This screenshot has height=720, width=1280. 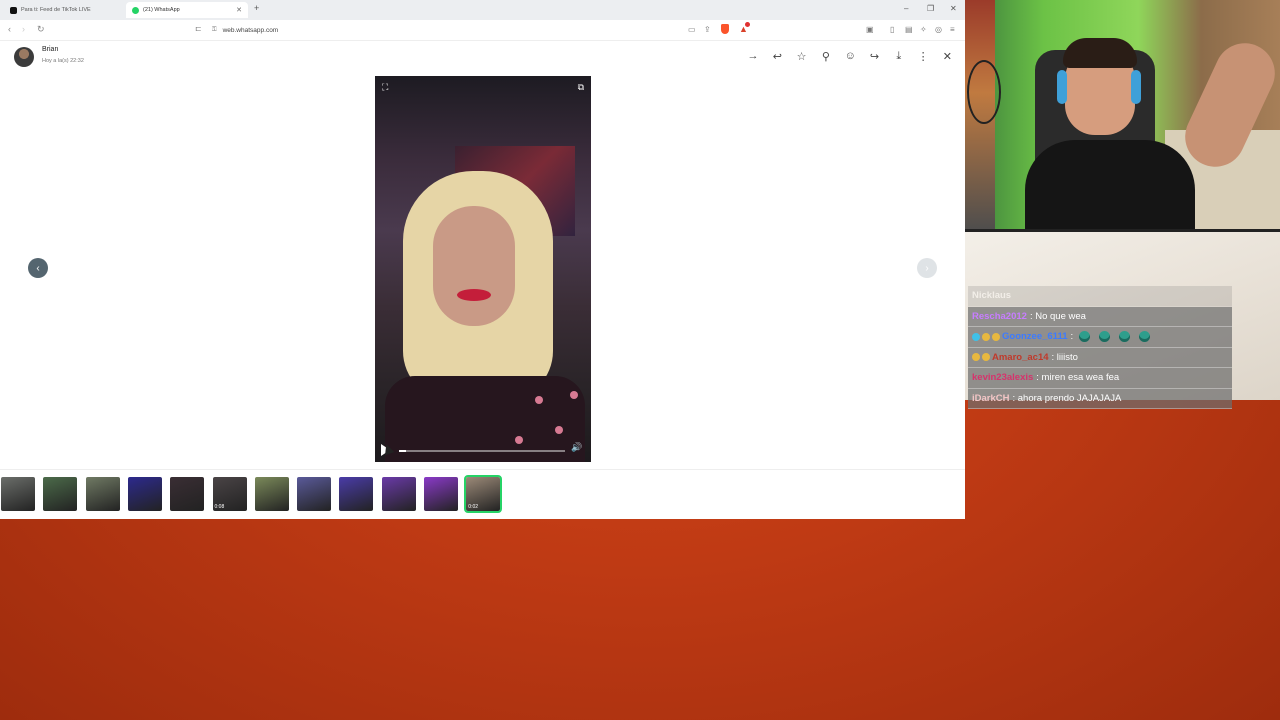 What do you see at coordinates (938, 29) in the screenshot?
I see `vpn-icon: ◎` at bounding box center [938, 29].